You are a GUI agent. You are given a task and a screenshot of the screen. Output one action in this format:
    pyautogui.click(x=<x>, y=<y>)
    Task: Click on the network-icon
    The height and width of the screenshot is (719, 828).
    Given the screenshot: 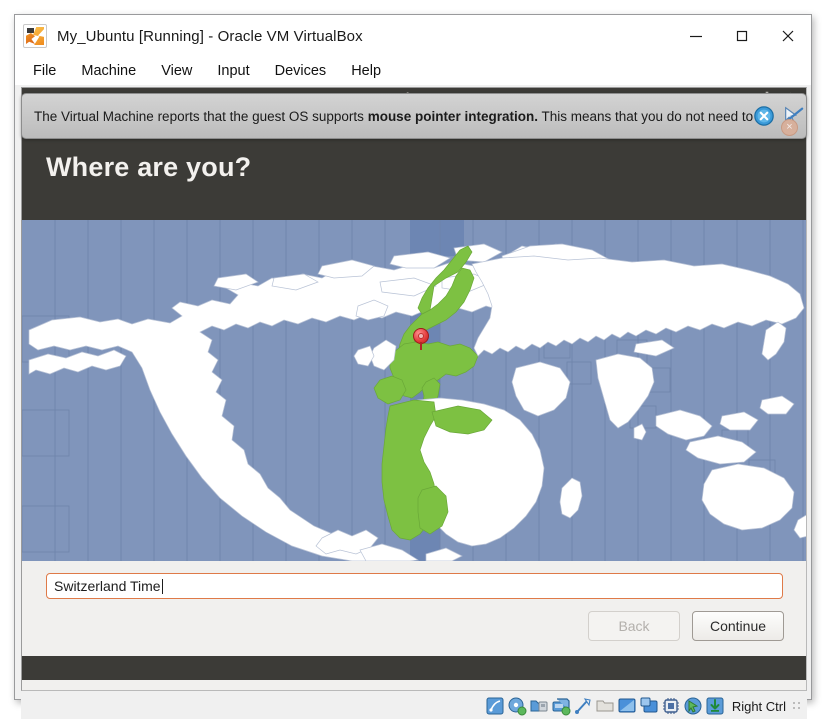 What is the action you would take?
    pyautogui.click(x=561, y=706)
    